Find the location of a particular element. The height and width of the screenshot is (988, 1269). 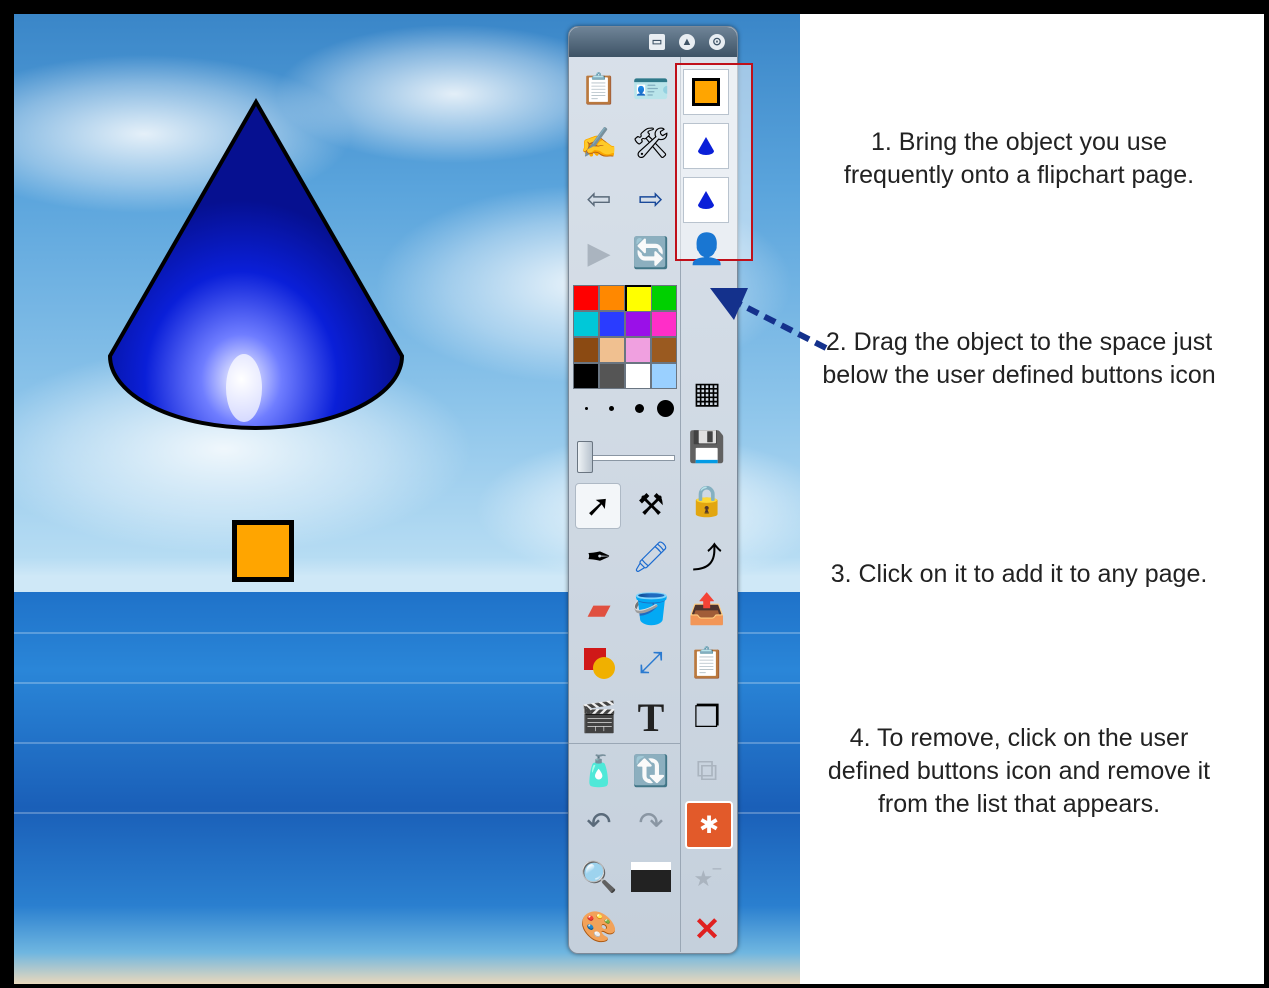

undo-redo-icon: 🔄 is located at coordinates (651, 253).